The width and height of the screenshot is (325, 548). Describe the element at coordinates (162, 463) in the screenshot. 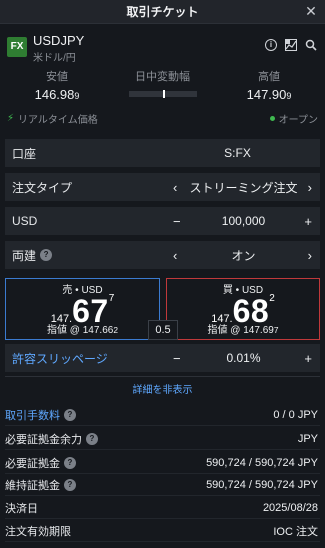

I see `detail-row: 必要証拠金? 590,724 / 590,724 JPY` at that location.